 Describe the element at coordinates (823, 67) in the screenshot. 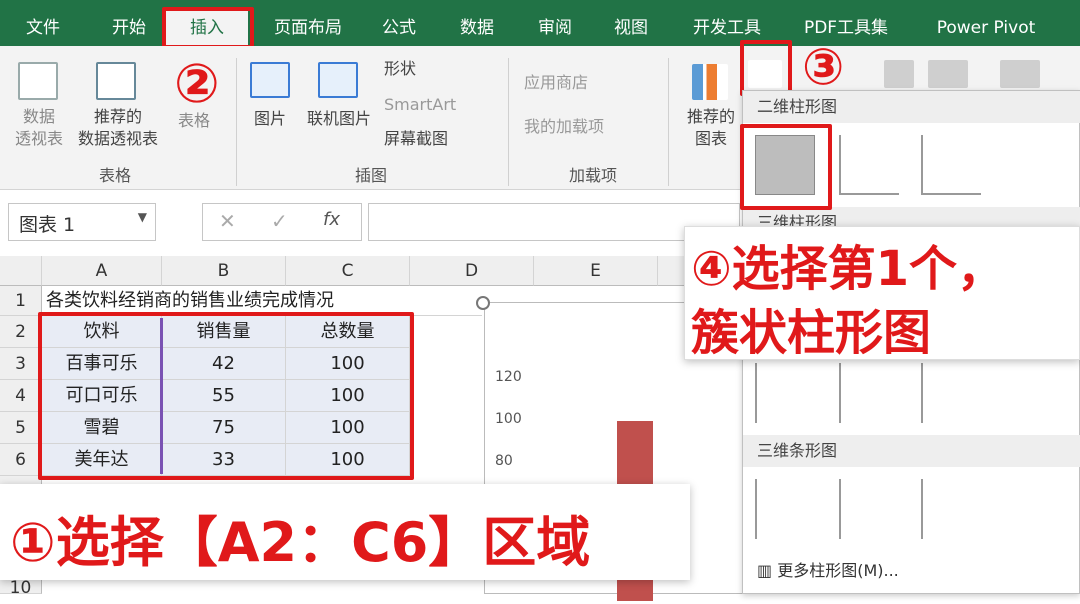

I see `step-3-marker: ③` at that location.